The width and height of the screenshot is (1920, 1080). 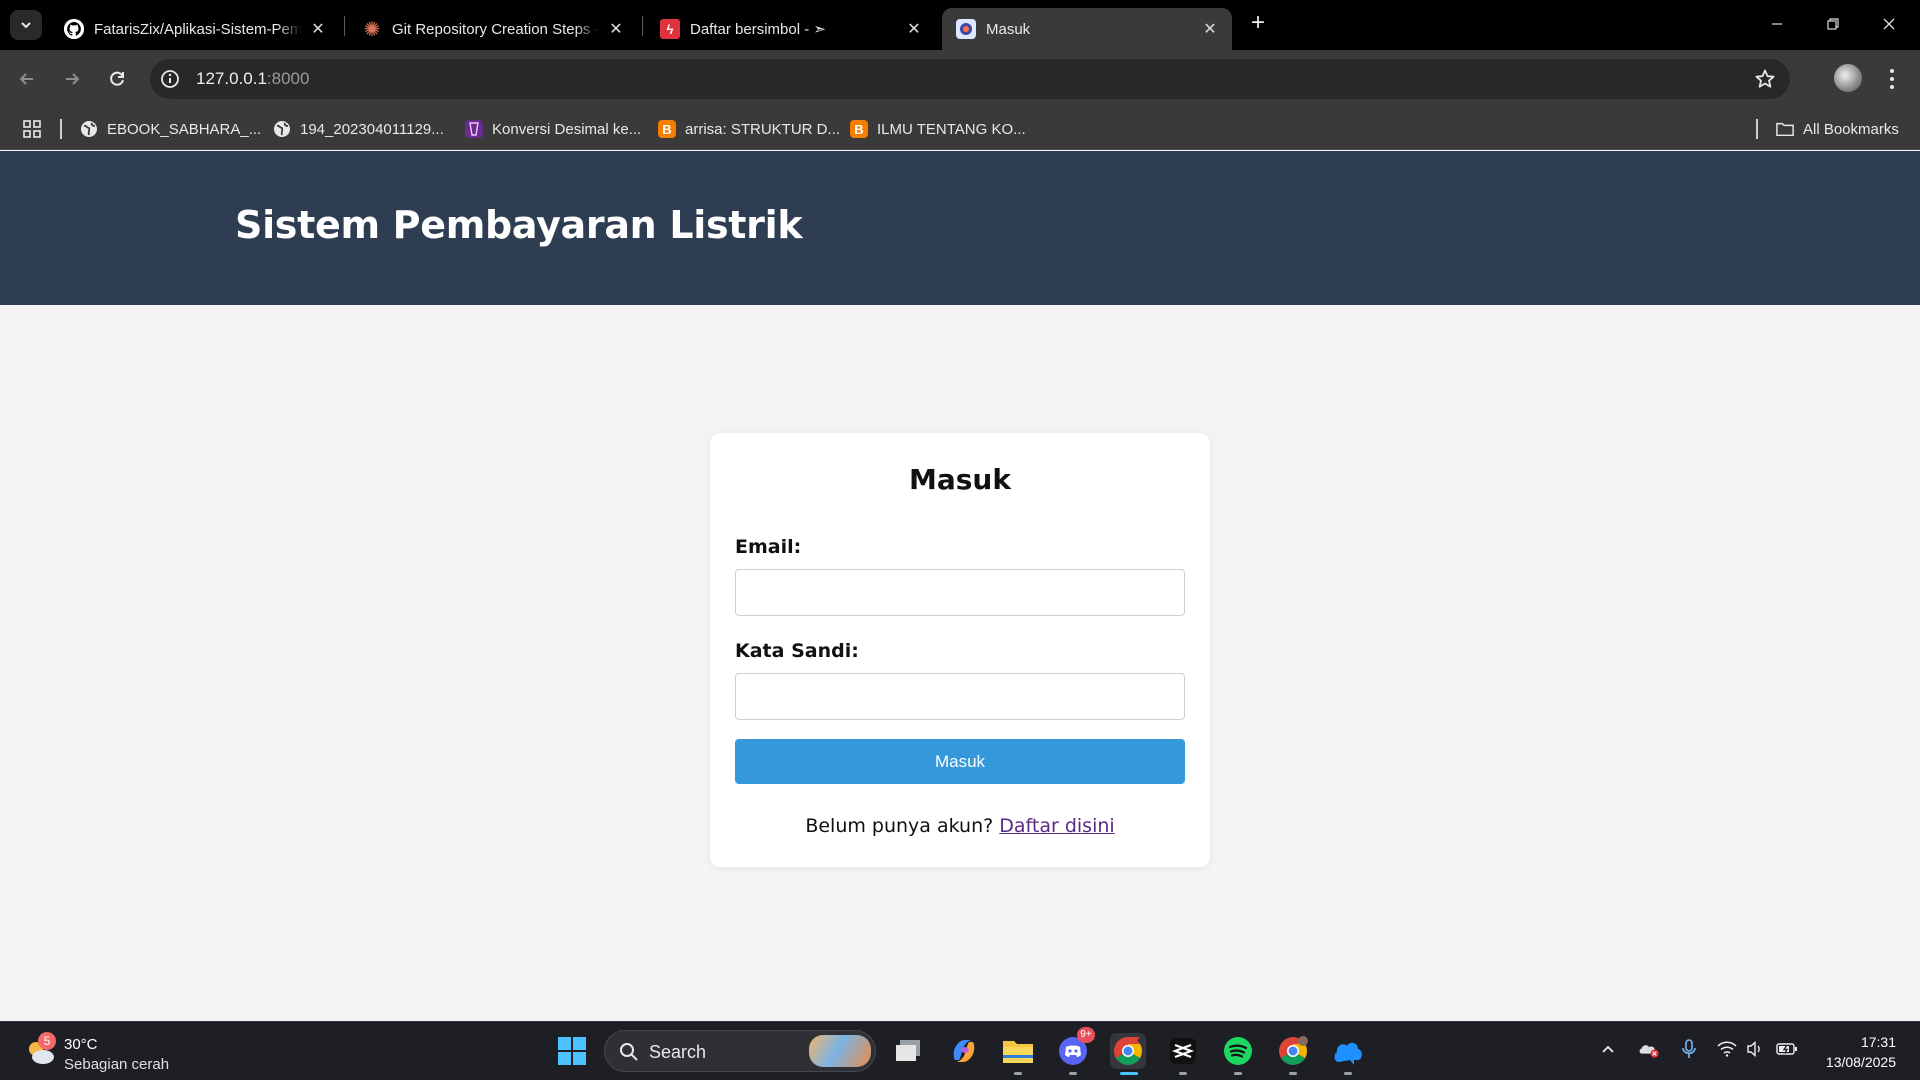 What do you see at coordinates (117, 1064) in the screenshot?
I see `weather-condition: Sebagian cerah` at bounding box center [117, 1064].